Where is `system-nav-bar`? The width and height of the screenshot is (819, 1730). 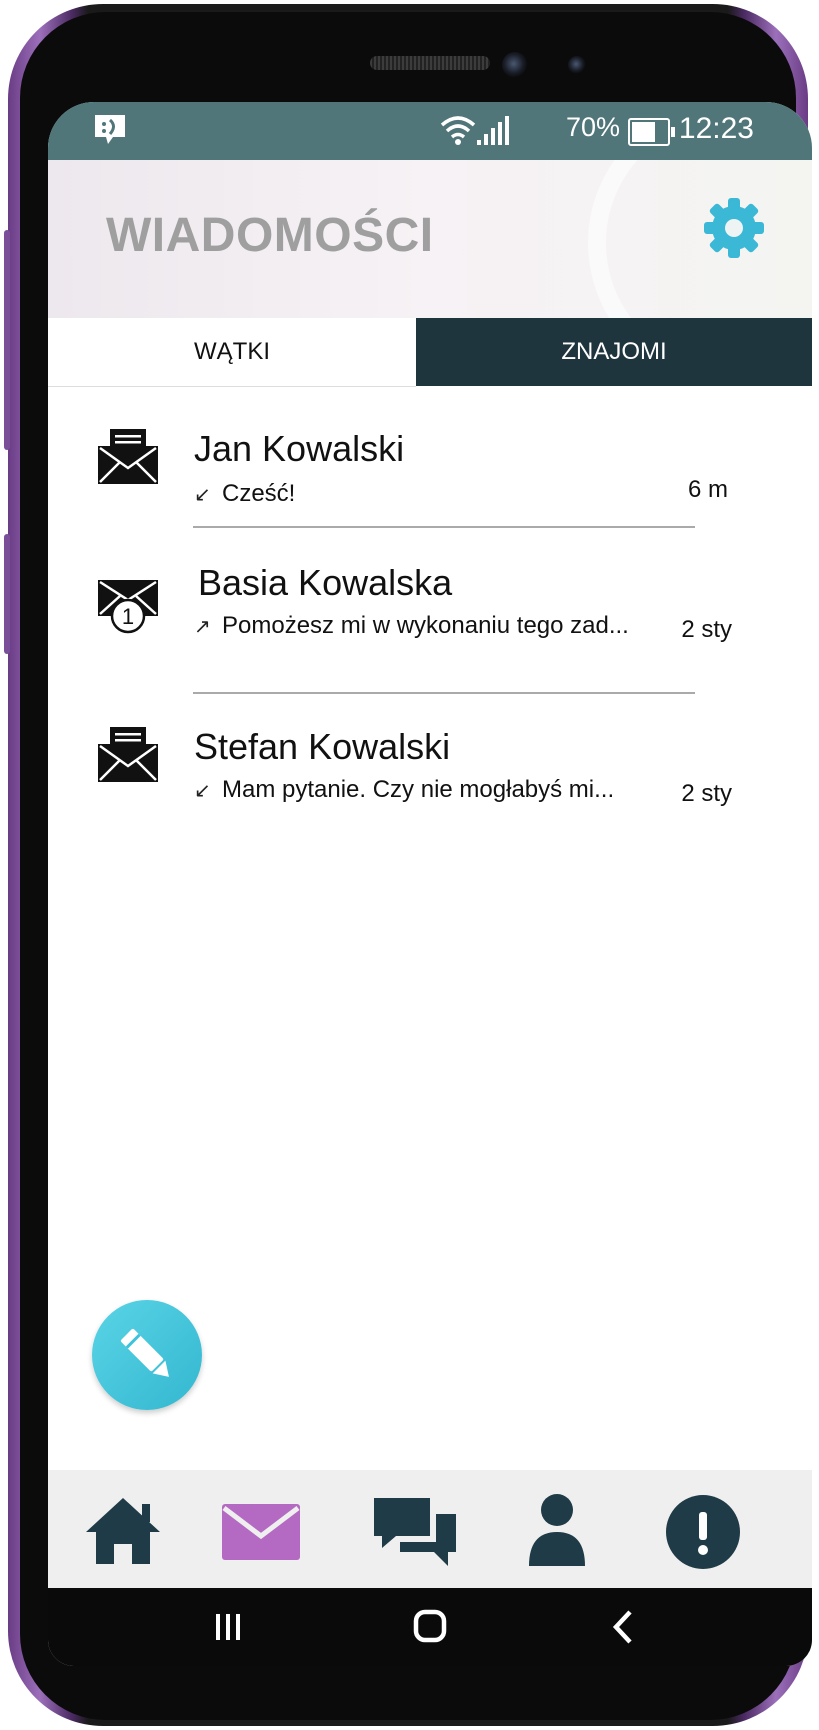
system-nav-bar is located at coordinates (430, 1627).